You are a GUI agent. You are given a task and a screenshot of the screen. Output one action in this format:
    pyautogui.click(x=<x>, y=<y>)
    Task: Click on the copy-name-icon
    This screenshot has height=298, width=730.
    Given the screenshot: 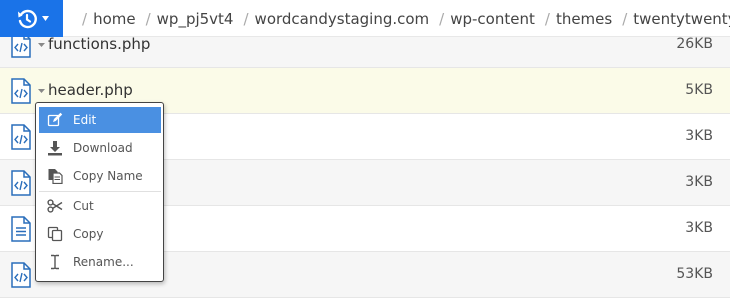 What is the action you would take?
    pyautogui.click(x=55, y=176)
    